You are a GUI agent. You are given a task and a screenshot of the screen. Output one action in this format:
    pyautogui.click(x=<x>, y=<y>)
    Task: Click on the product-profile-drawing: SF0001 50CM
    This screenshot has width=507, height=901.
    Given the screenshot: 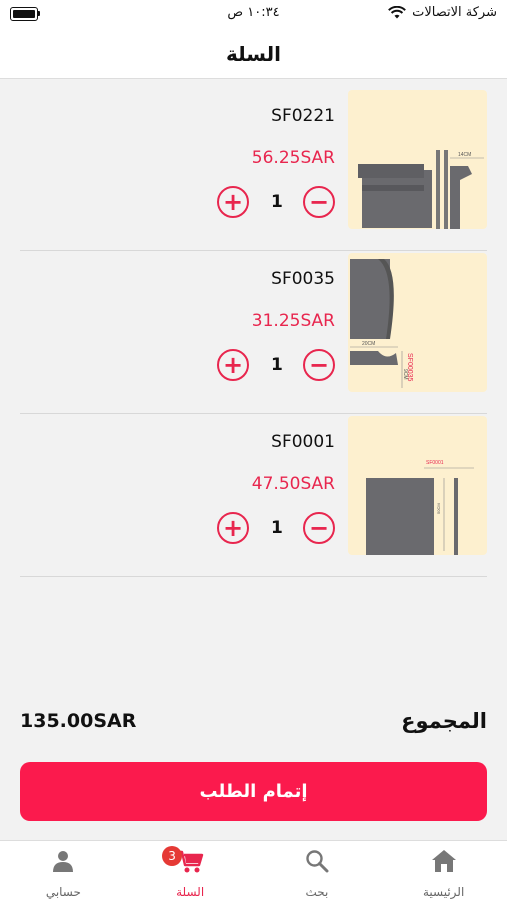 What is the action you would take?
    pyautogui.click(x=420, y=507)
    